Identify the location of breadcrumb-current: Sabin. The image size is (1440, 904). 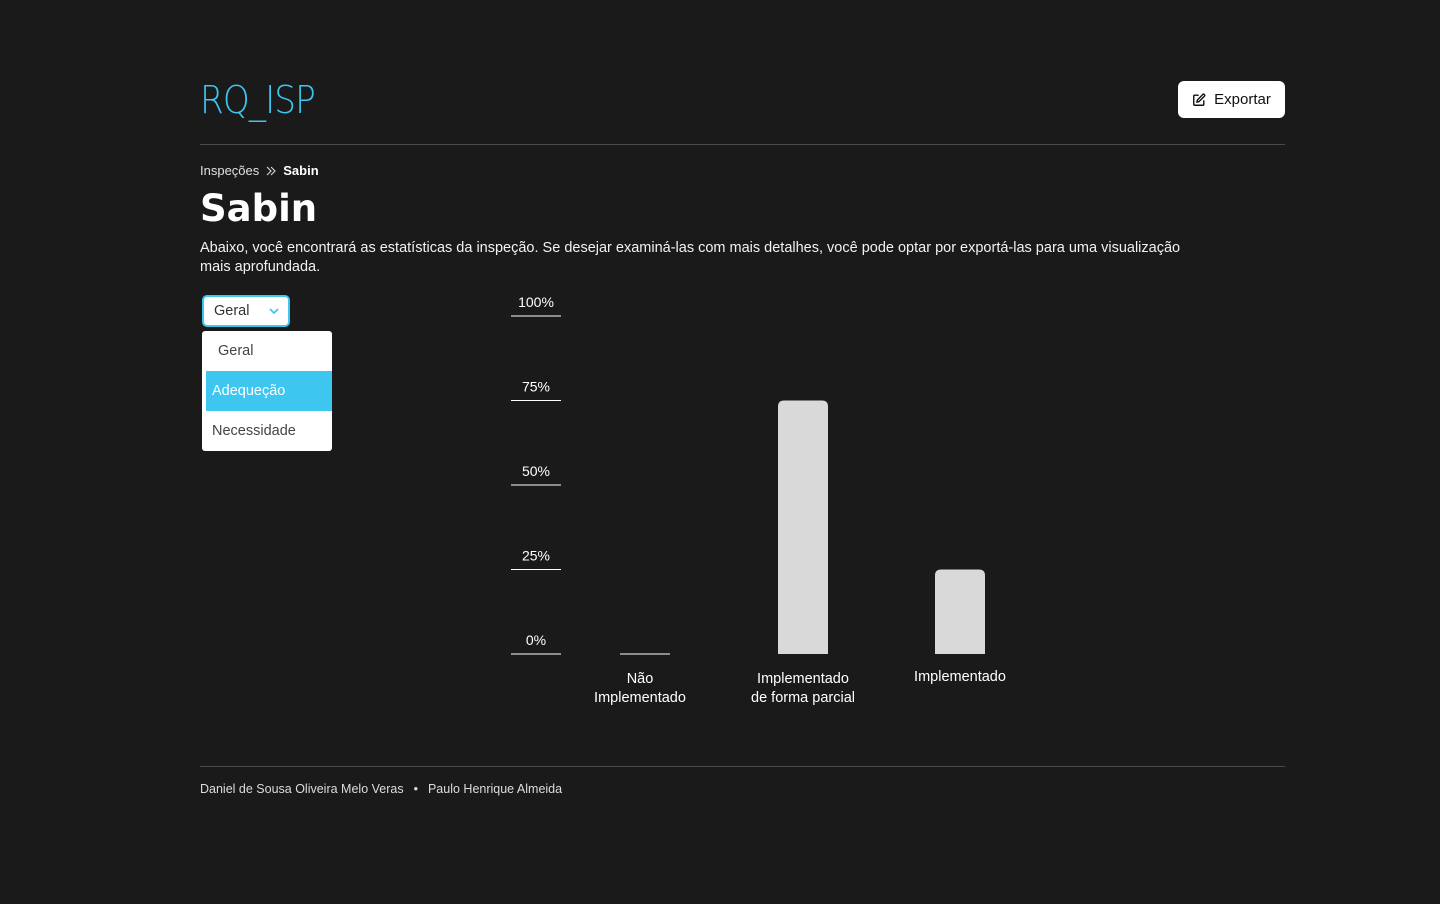
(301, 170).